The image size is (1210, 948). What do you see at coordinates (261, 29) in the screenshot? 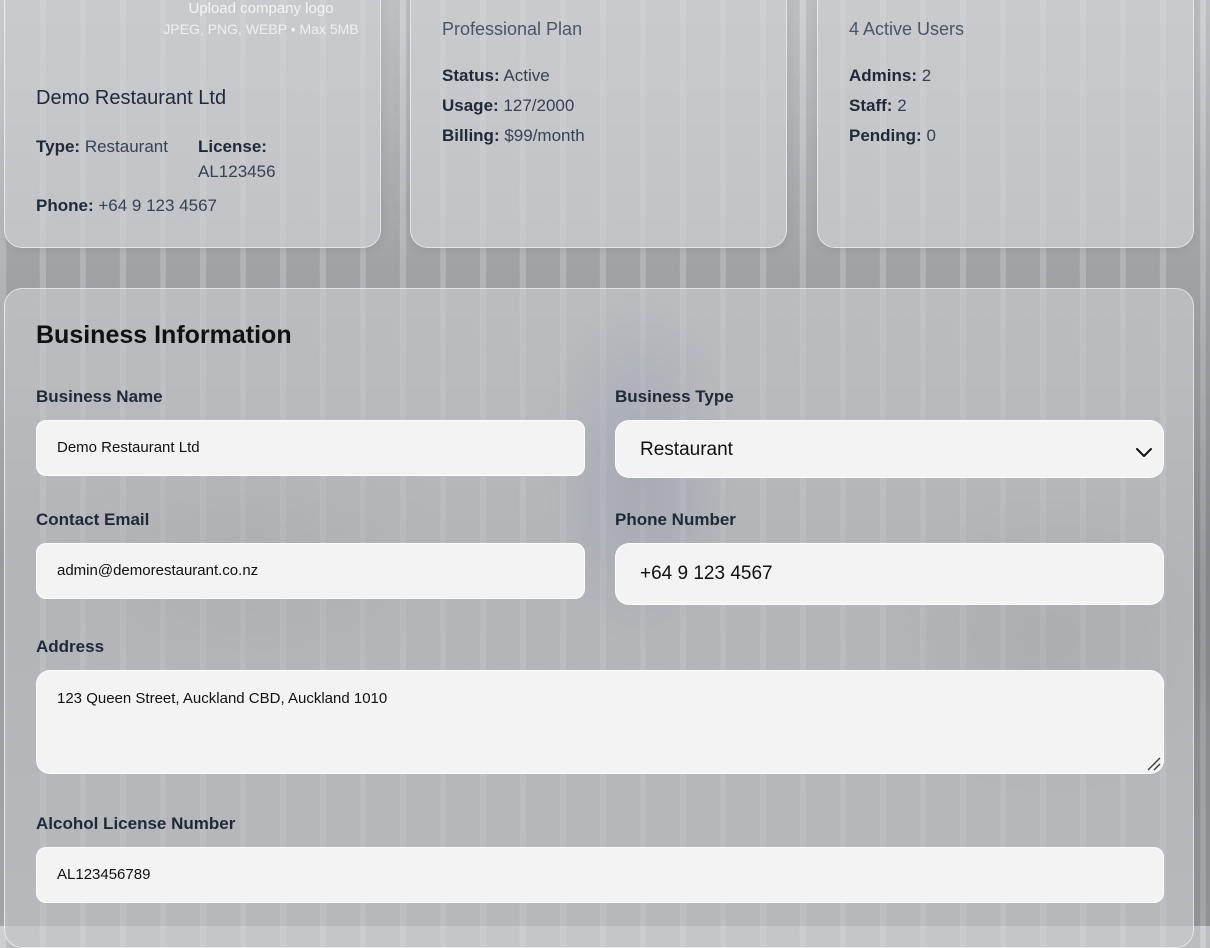
I see `upload-hint: JPEG, PNG, WEBP • Max 5MB` at bounding box center [261, 29].